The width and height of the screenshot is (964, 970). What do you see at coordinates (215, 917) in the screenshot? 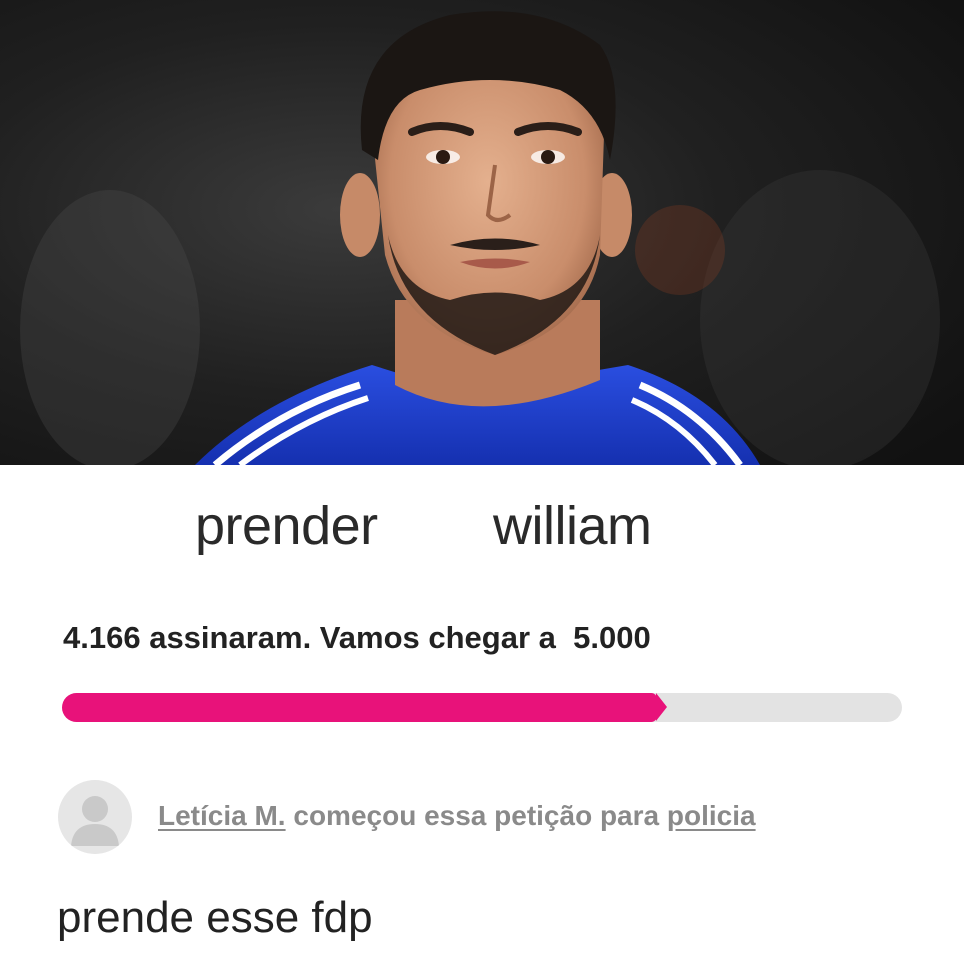
I see `petition-description: prende esse fdp` at bounding box center [215, 917].